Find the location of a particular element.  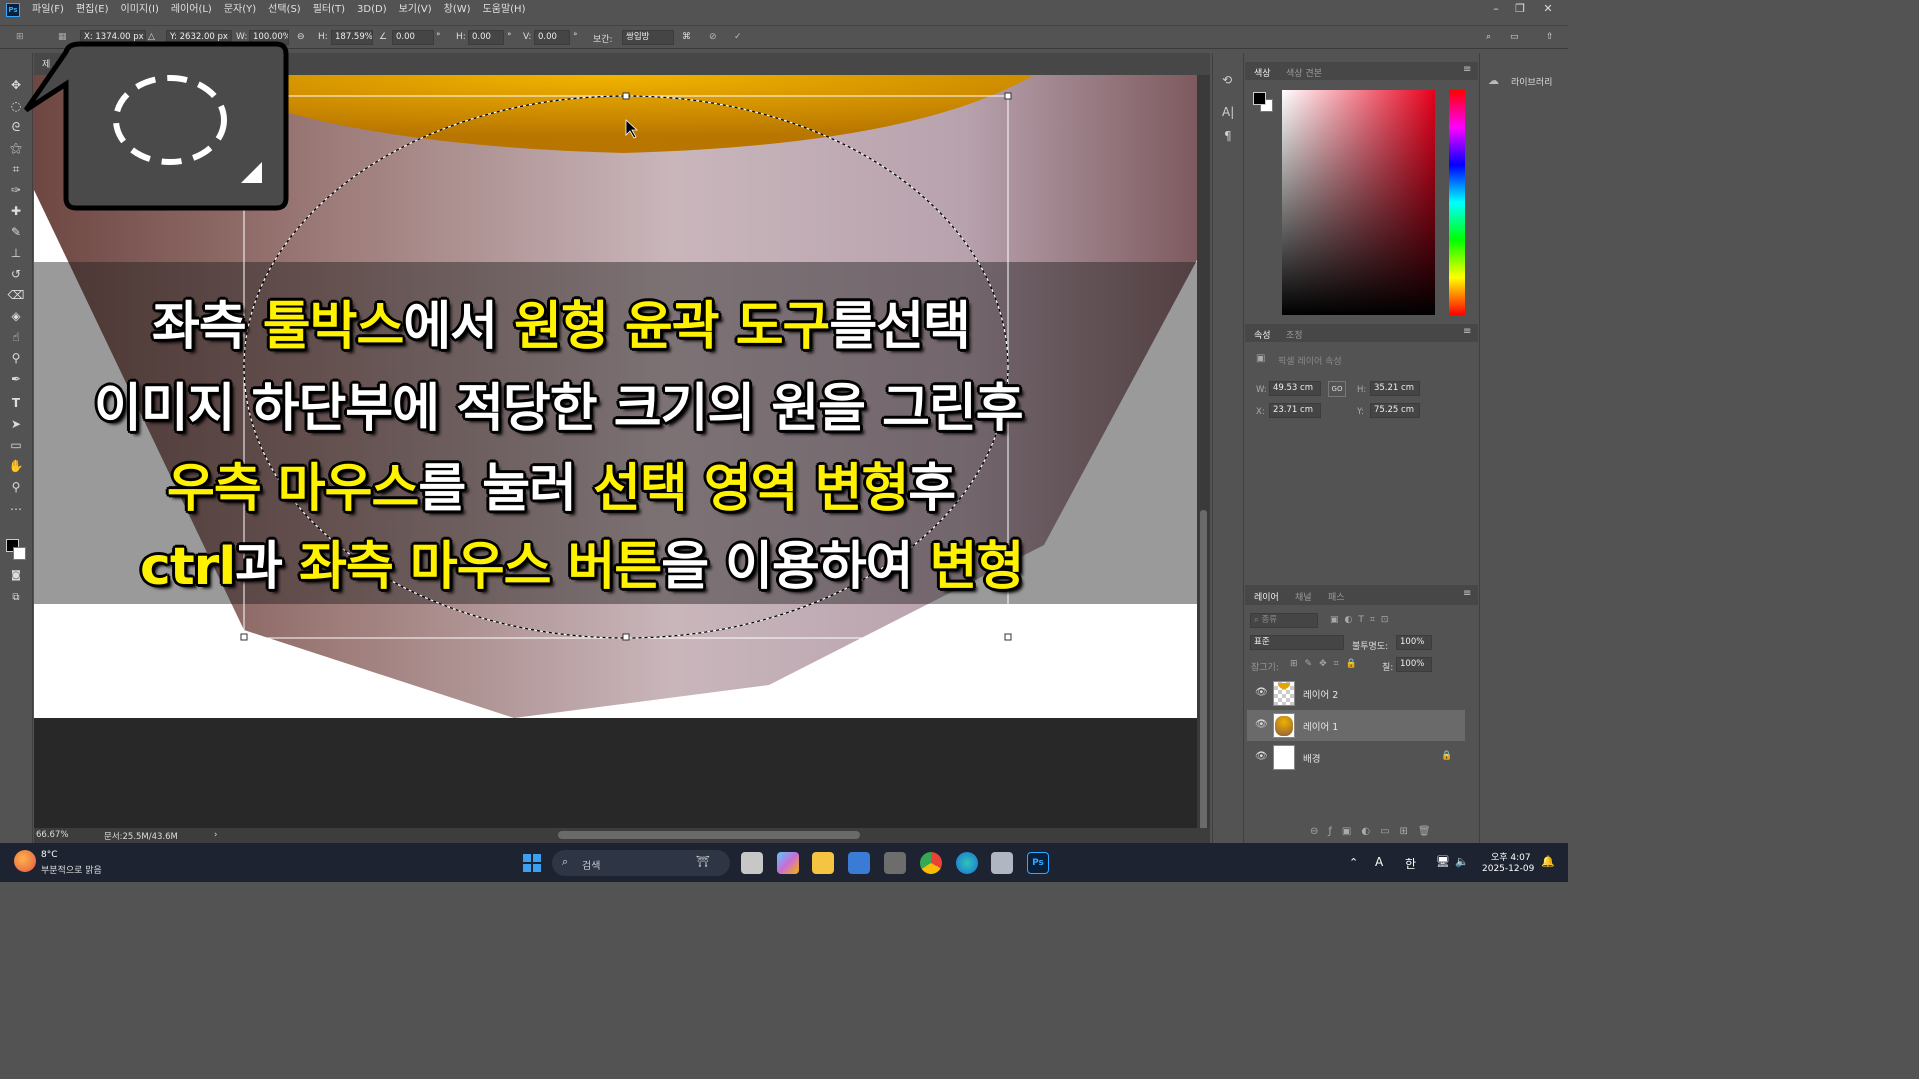

weather-icon is located at coordinates (25, 861).